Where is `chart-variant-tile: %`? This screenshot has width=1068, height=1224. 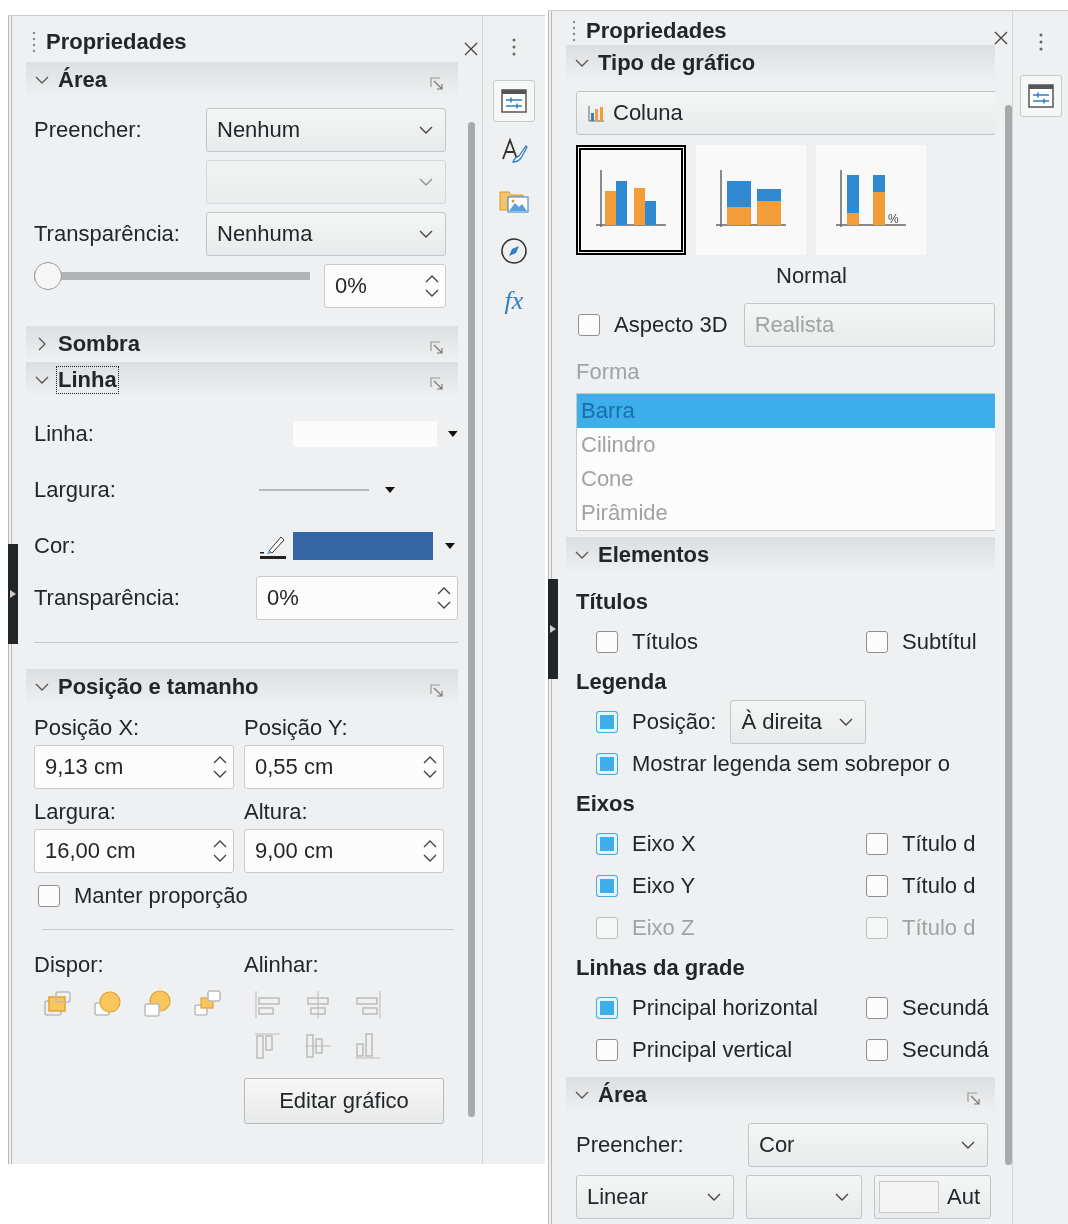
chart-variant-tile: % is located at coordinates (871, 200).